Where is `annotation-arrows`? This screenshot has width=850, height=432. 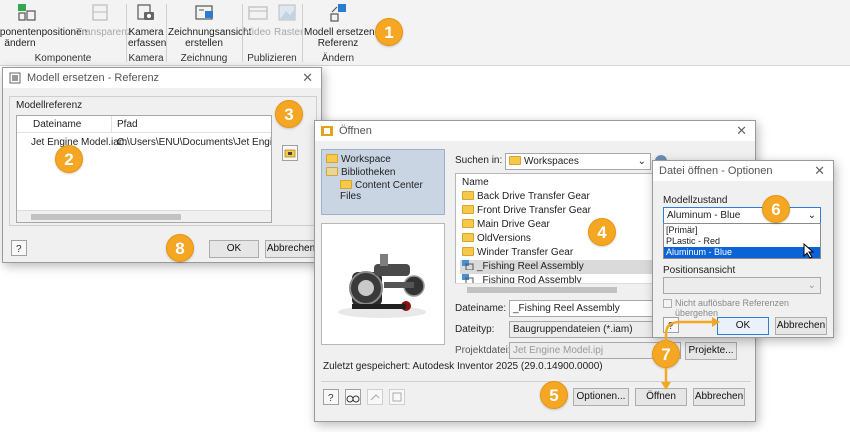
annotation-arrows is located at coordinates (690, 353).